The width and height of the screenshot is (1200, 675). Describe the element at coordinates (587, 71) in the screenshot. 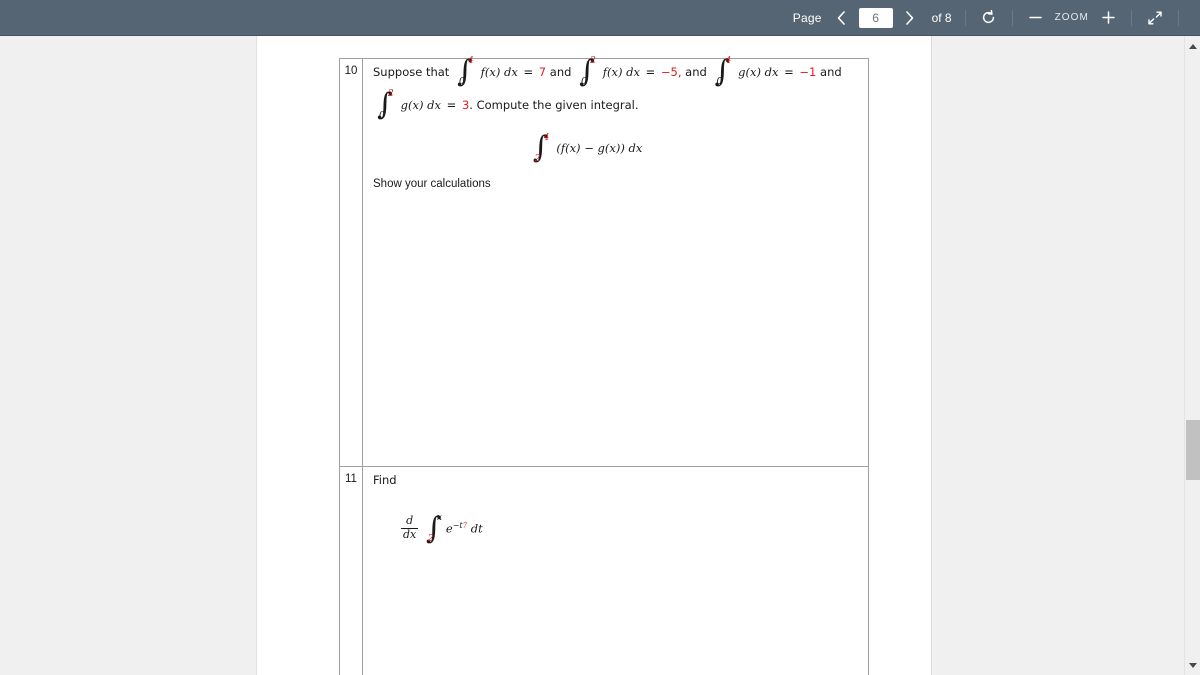

I see `integral-2: ∫ 2 0` at that location.